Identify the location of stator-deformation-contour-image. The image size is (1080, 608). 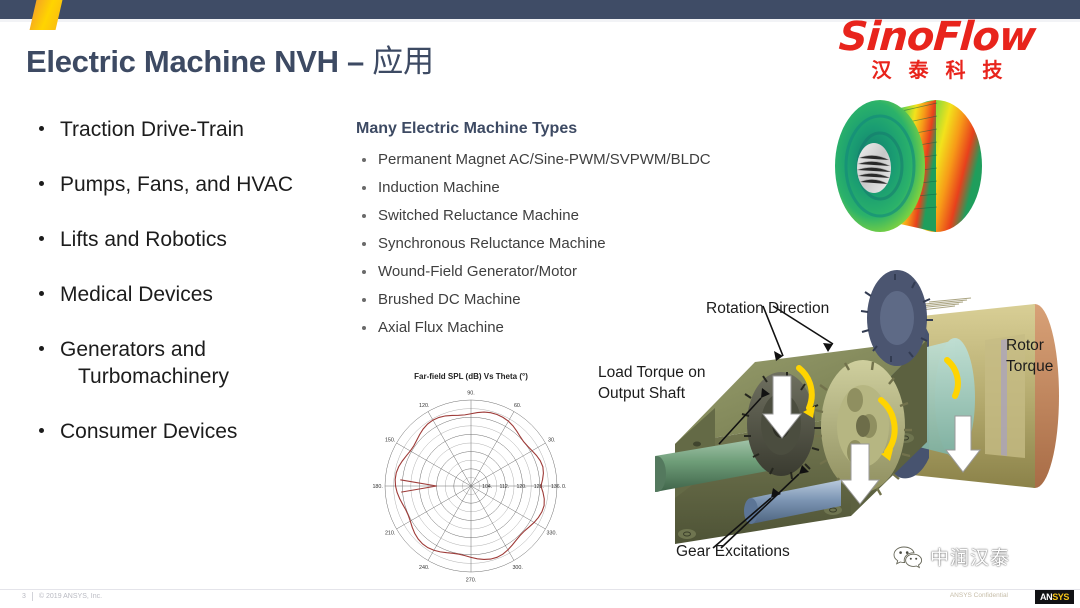
(908, 166).